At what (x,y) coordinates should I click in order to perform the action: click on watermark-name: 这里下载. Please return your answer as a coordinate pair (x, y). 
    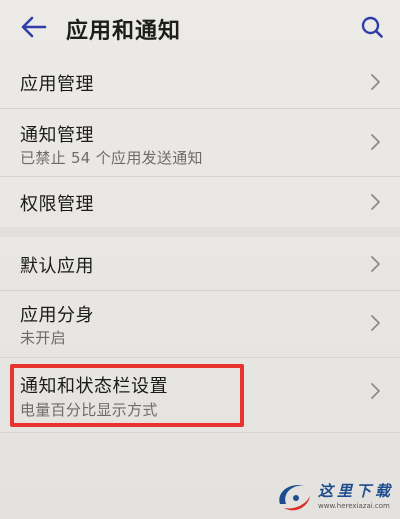
    Looking at the image, I should click on (356, 491).